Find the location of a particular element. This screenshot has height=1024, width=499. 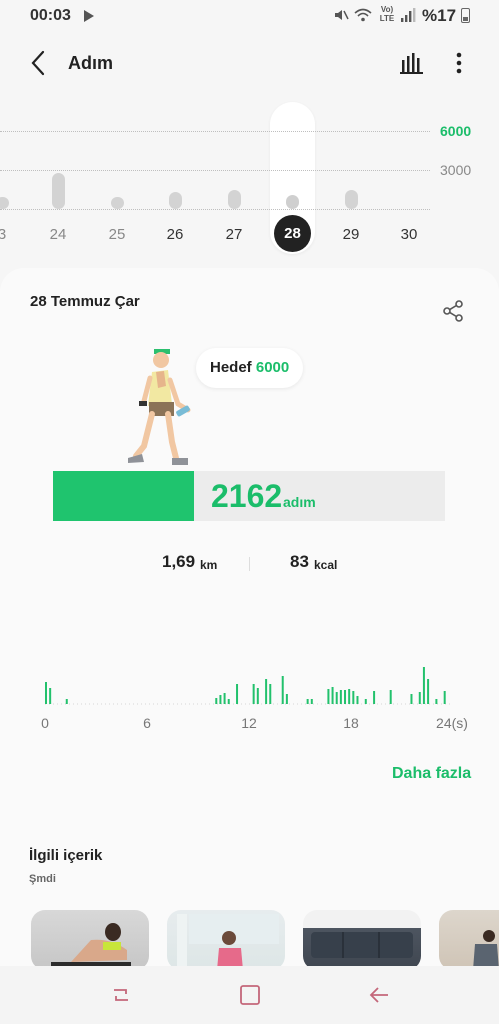

home-button is located at coordinates (250, 995).